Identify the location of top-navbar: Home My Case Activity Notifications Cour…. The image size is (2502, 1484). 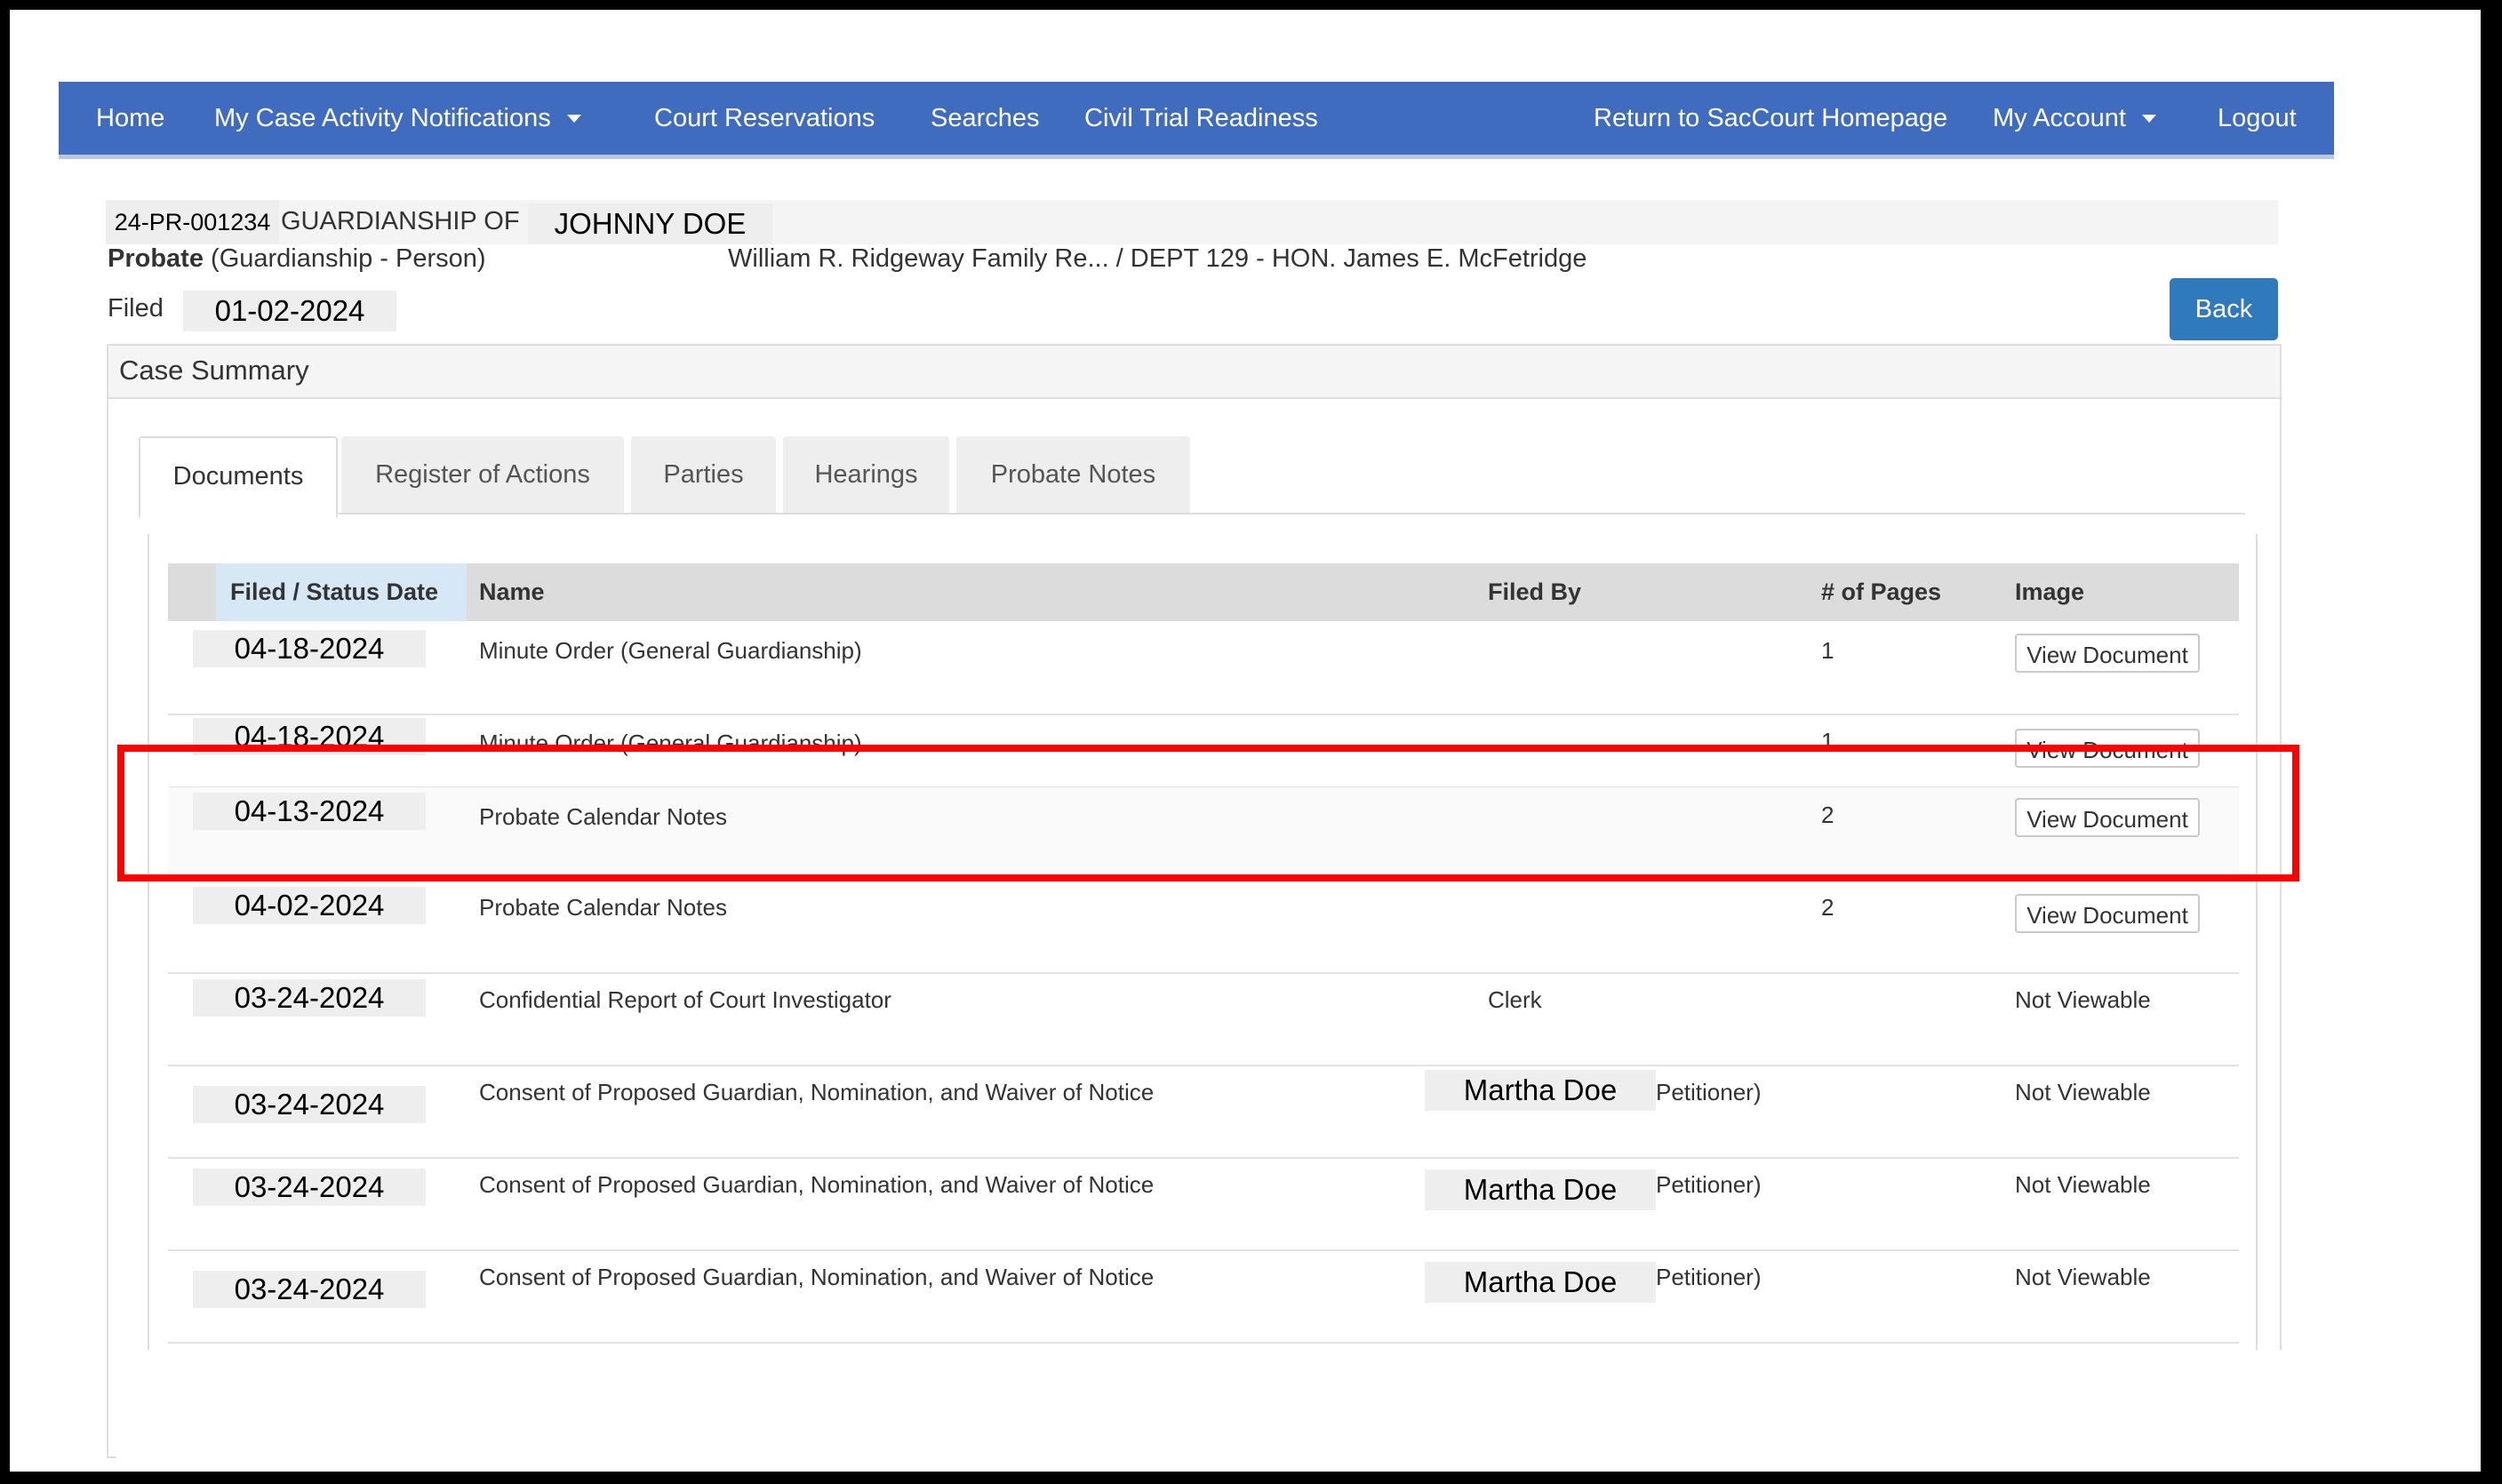
(1196, 120).